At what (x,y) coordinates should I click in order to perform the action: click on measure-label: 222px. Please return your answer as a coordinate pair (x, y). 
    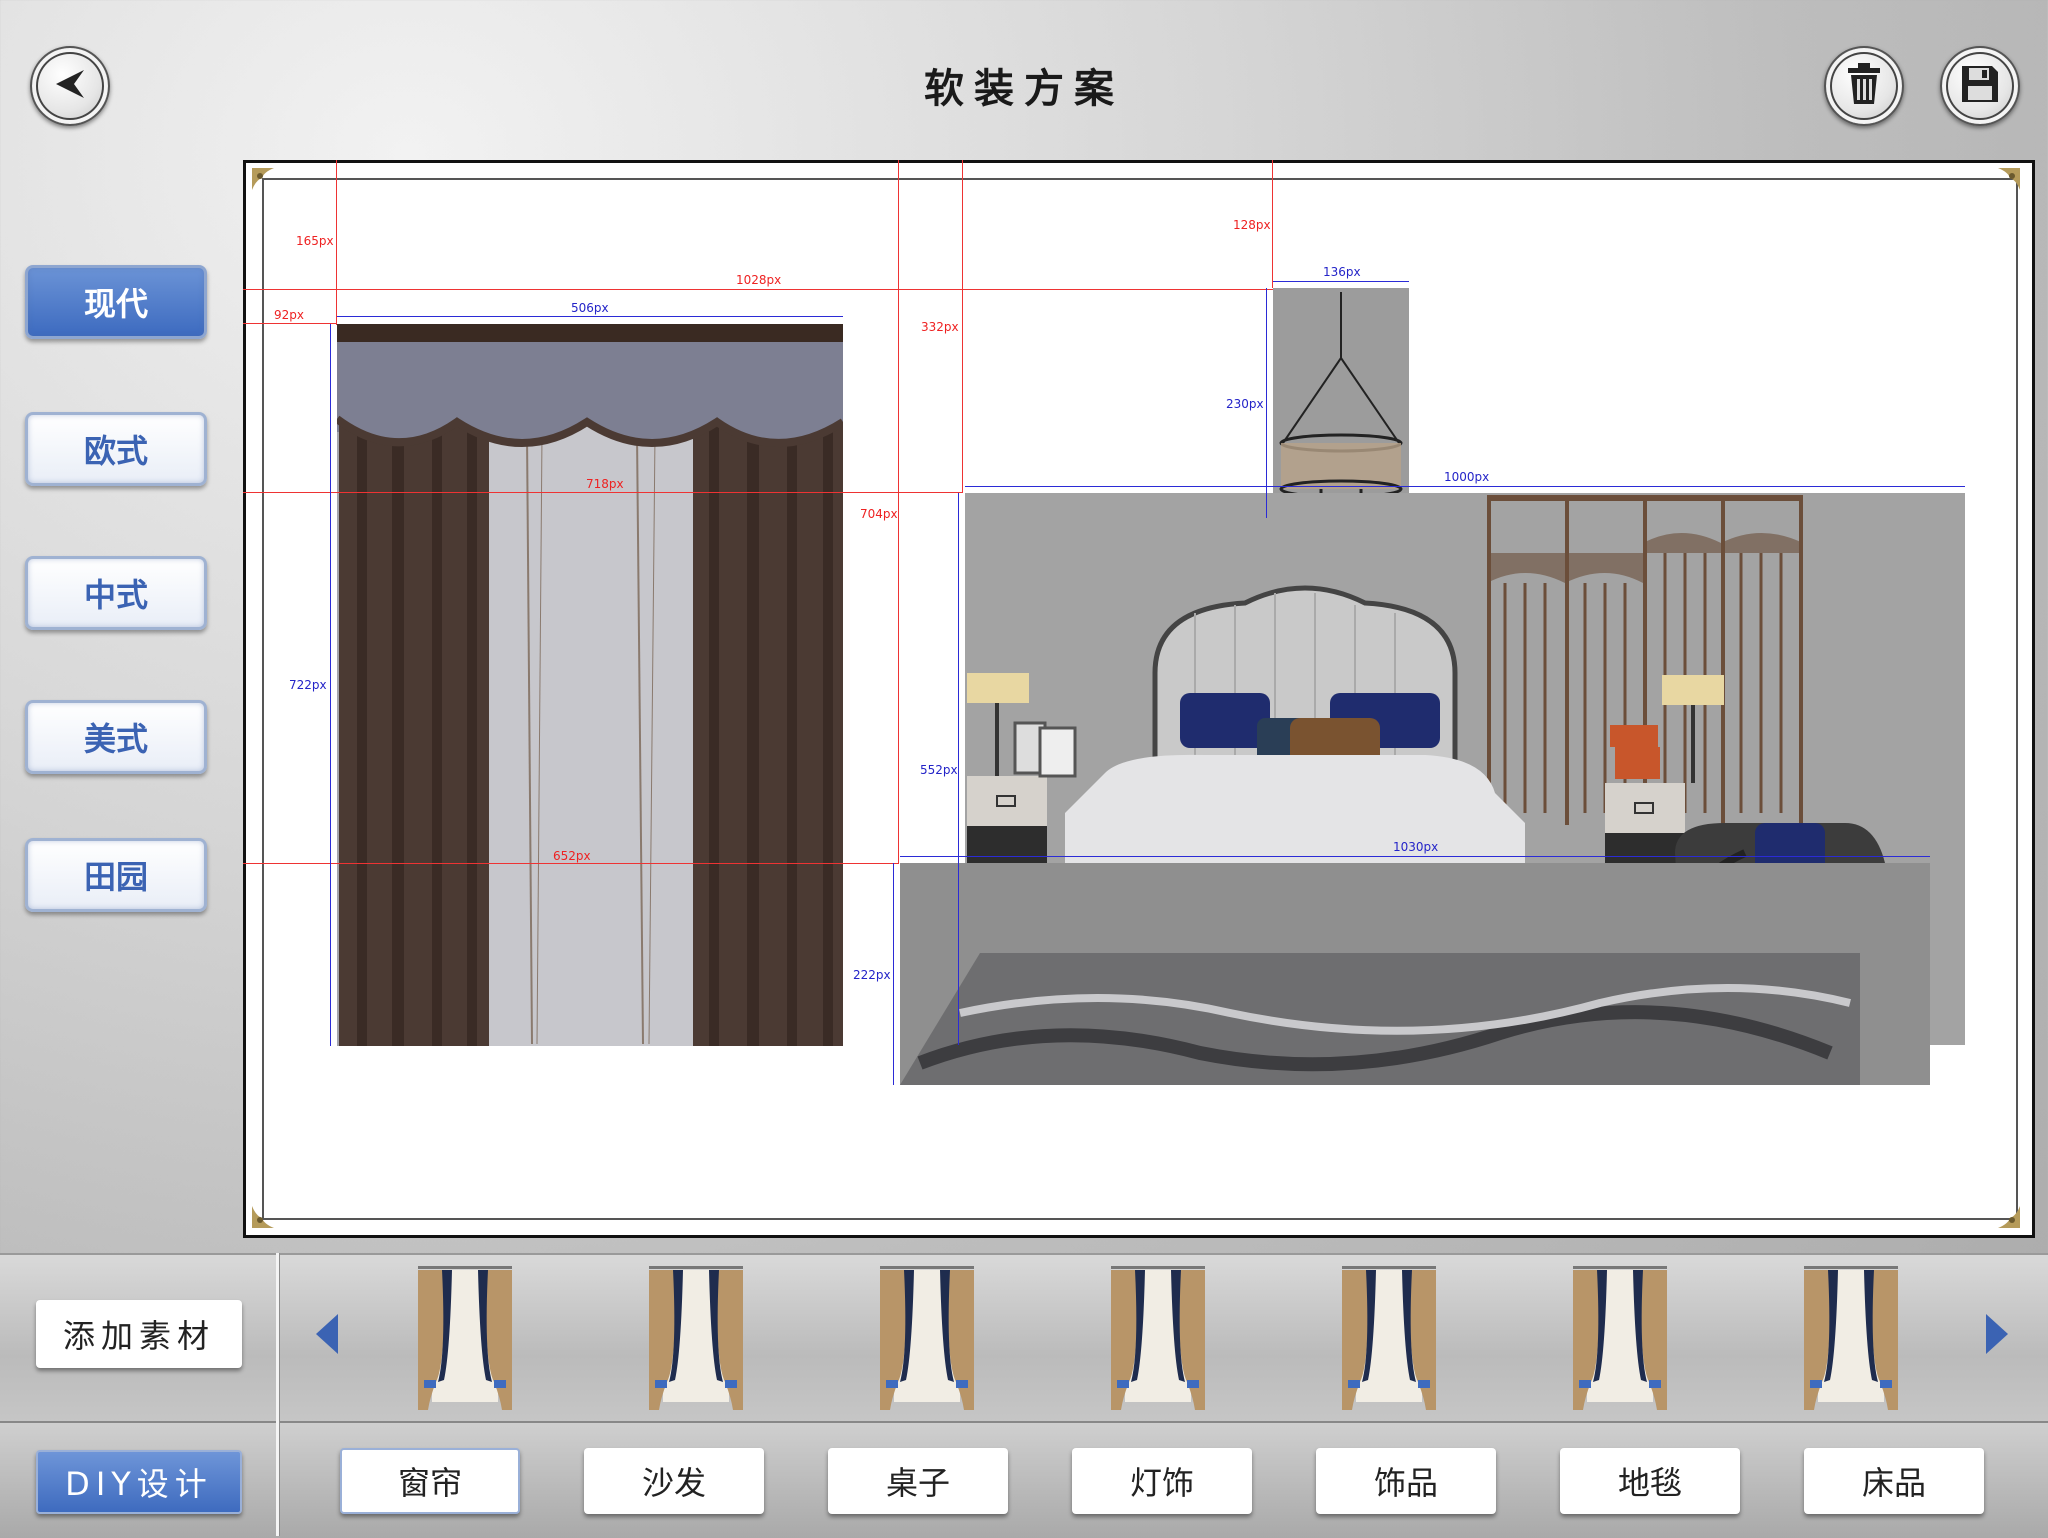
    Looking at the image, I should click on (872, 975).